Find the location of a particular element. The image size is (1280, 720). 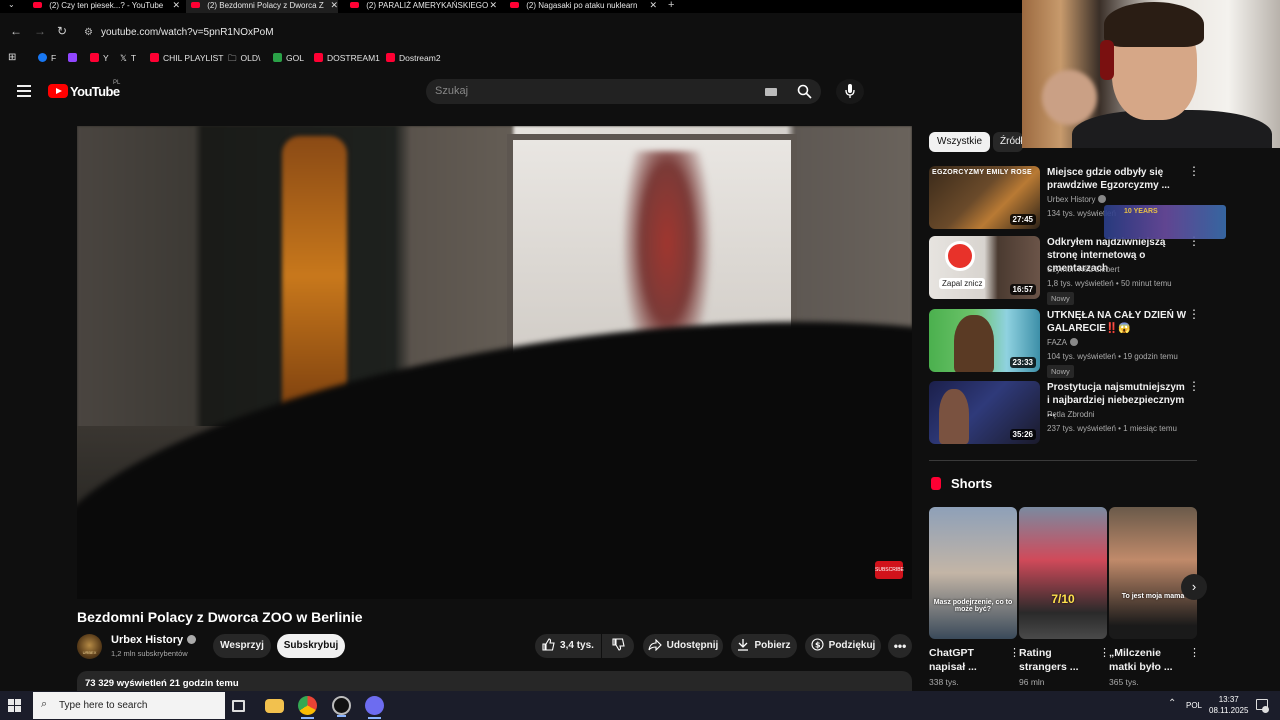

bookmark-facebook: F is located at coordinates (47, 58).